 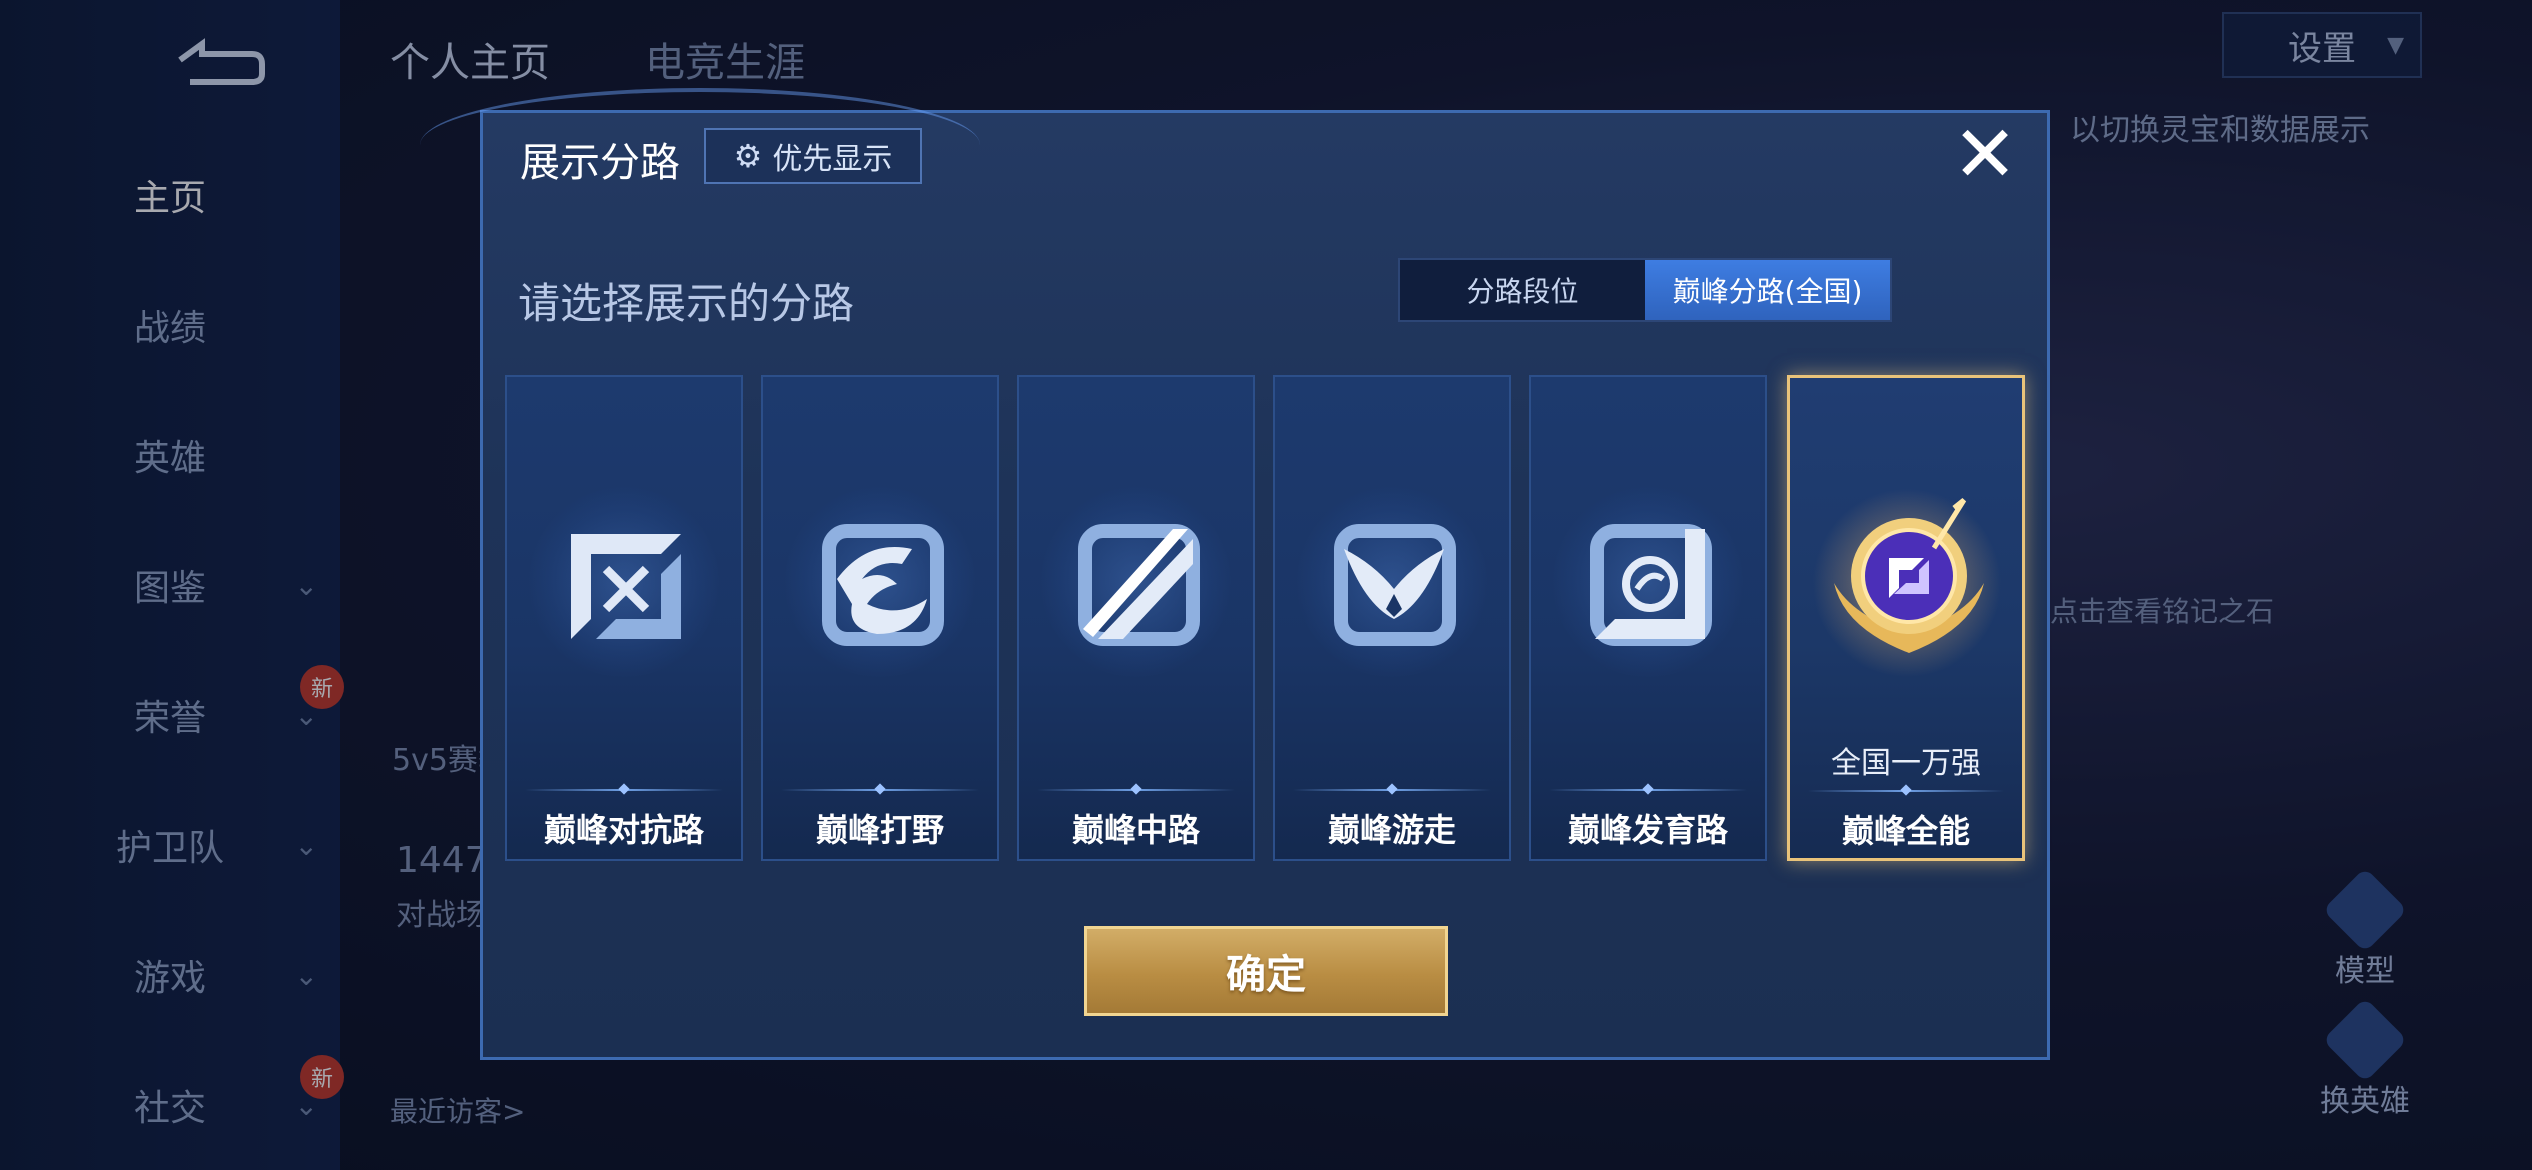 I want to click on modal-title: 展示分路, so click(x=600, y=163).